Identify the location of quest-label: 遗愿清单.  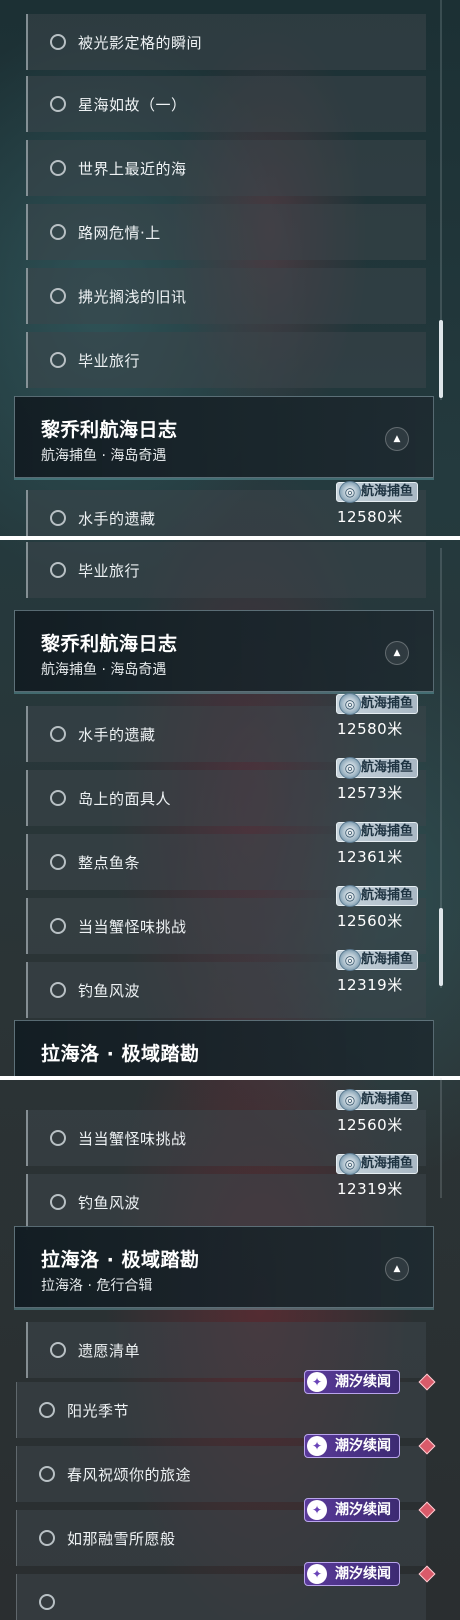
(109, 1350).